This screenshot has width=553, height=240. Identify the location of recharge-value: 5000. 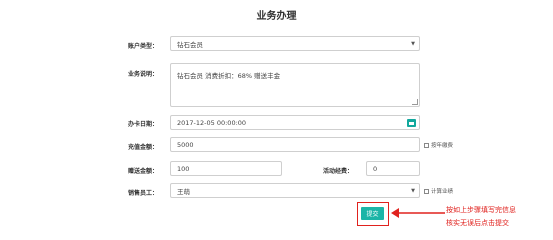
(185, 144).